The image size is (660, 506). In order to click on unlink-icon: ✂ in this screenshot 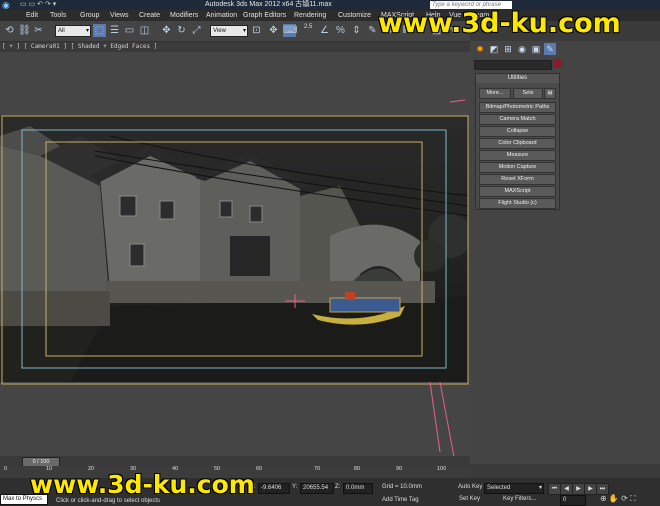, I will do `click(38, 30)`.